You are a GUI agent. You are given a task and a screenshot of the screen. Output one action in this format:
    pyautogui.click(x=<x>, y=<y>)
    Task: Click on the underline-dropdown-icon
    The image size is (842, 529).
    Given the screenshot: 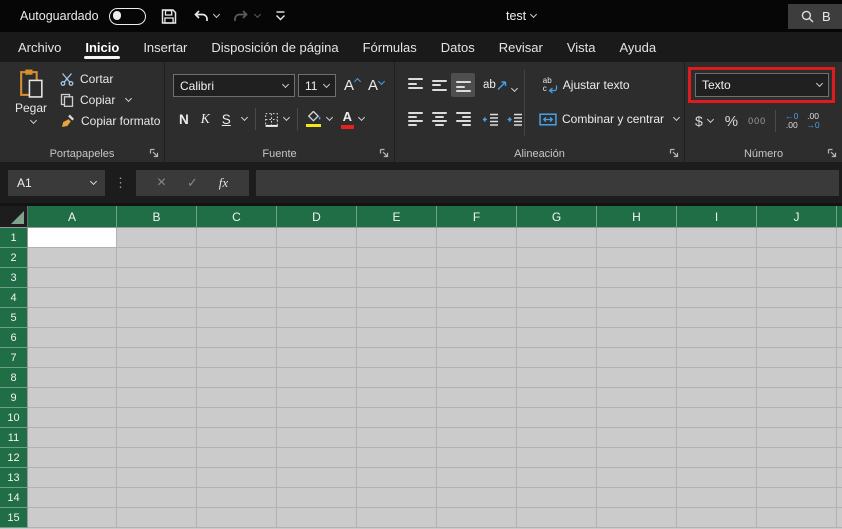 What is the action you would take?
    pyautogui.click(x=244, y=117)
    